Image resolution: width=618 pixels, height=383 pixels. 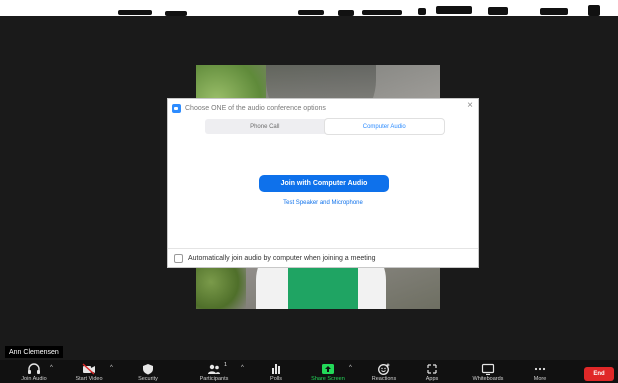 What do you see at coordinates (488, 379) in the screenshot?
I see `toolbar-label: Whiteboards` at bounding box center [488, 379].